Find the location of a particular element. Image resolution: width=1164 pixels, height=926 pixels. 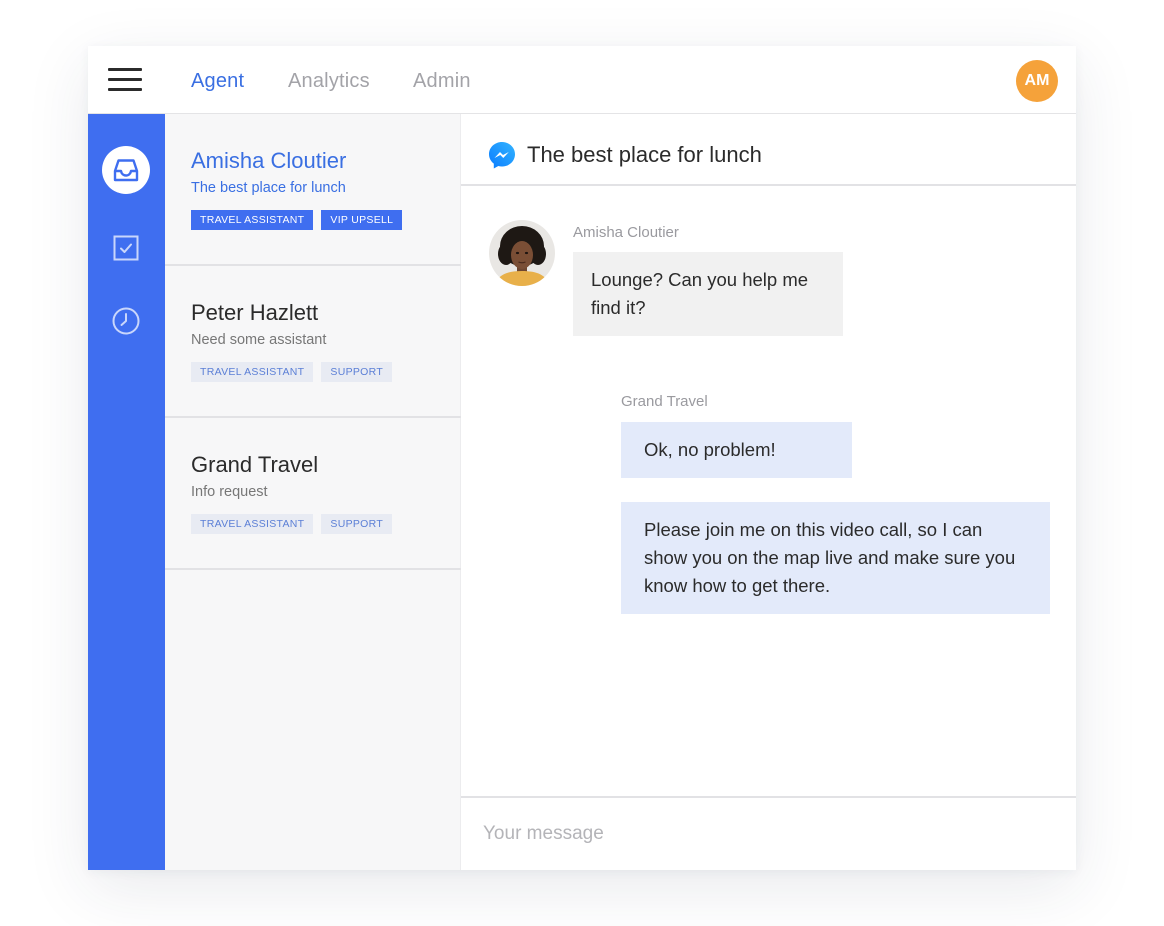

chat-title: The best place for lunch is located at coordinates (644, 154).